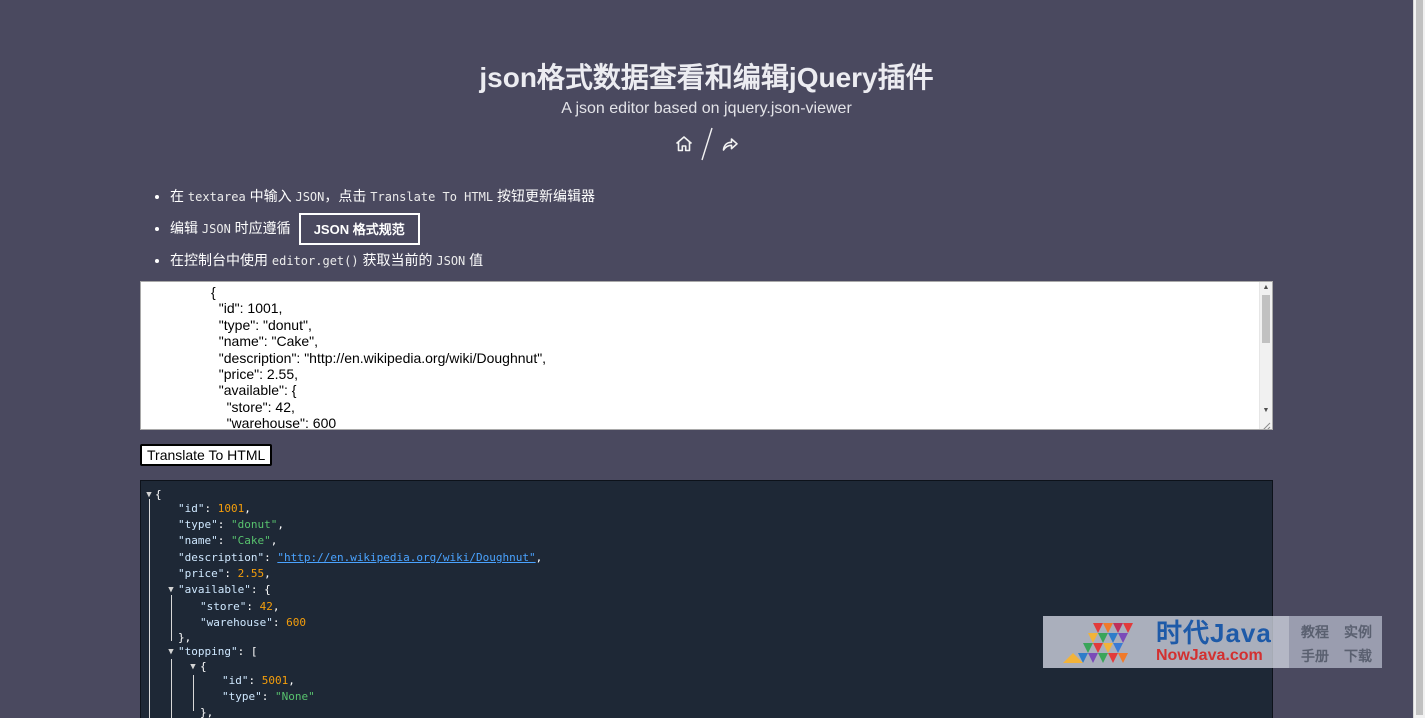 The width and height of the screenshot is (1425, 718). What do you see at coordinates (228, 540) in the screenshot?
I see `json-line: "name": "Cake",` at bounding box center [228, 540].